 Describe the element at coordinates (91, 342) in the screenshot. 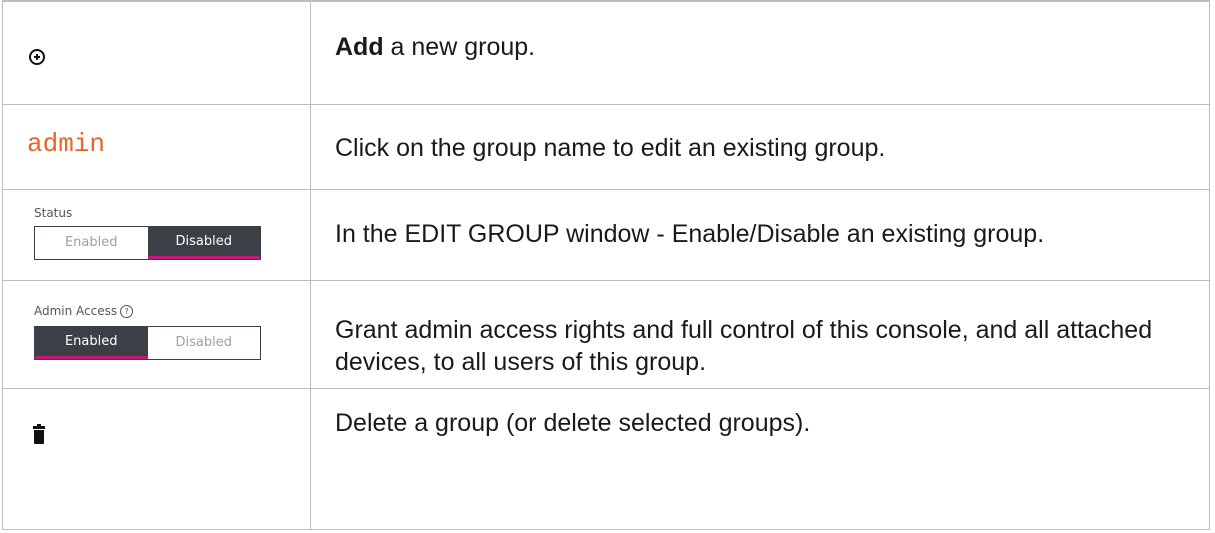

I see `admin-access-enabled-option: Enabled` at that location.